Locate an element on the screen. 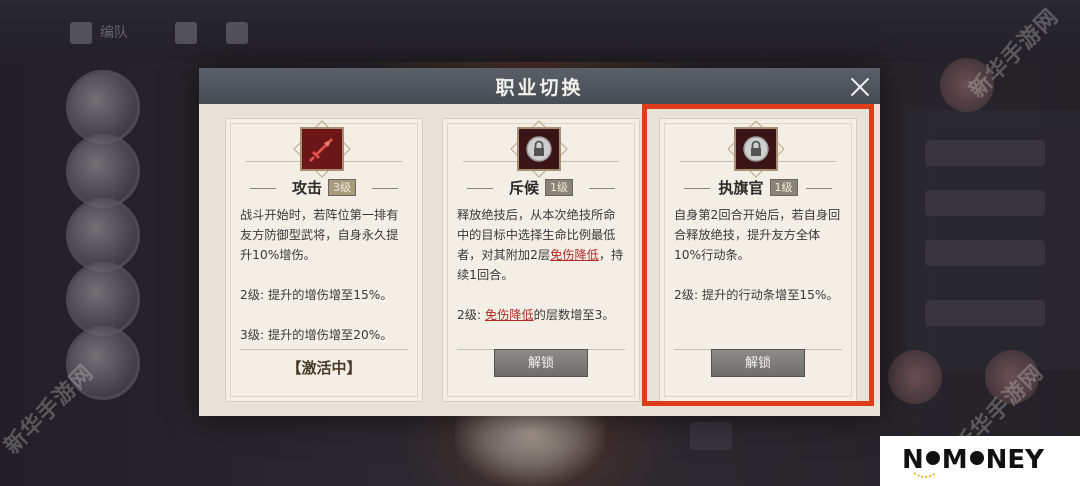  background-side-panel is located at coordinates (992, 240).